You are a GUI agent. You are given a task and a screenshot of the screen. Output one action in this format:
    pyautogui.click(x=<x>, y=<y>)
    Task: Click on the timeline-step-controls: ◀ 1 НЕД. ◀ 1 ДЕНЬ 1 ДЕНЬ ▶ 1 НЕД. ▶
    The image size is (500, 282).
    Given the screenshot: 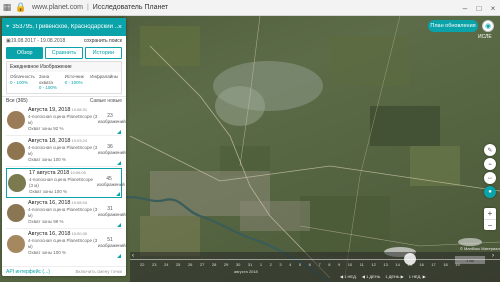 What is the action you would take?
    pyautogui.click(x=383, y=276)
    